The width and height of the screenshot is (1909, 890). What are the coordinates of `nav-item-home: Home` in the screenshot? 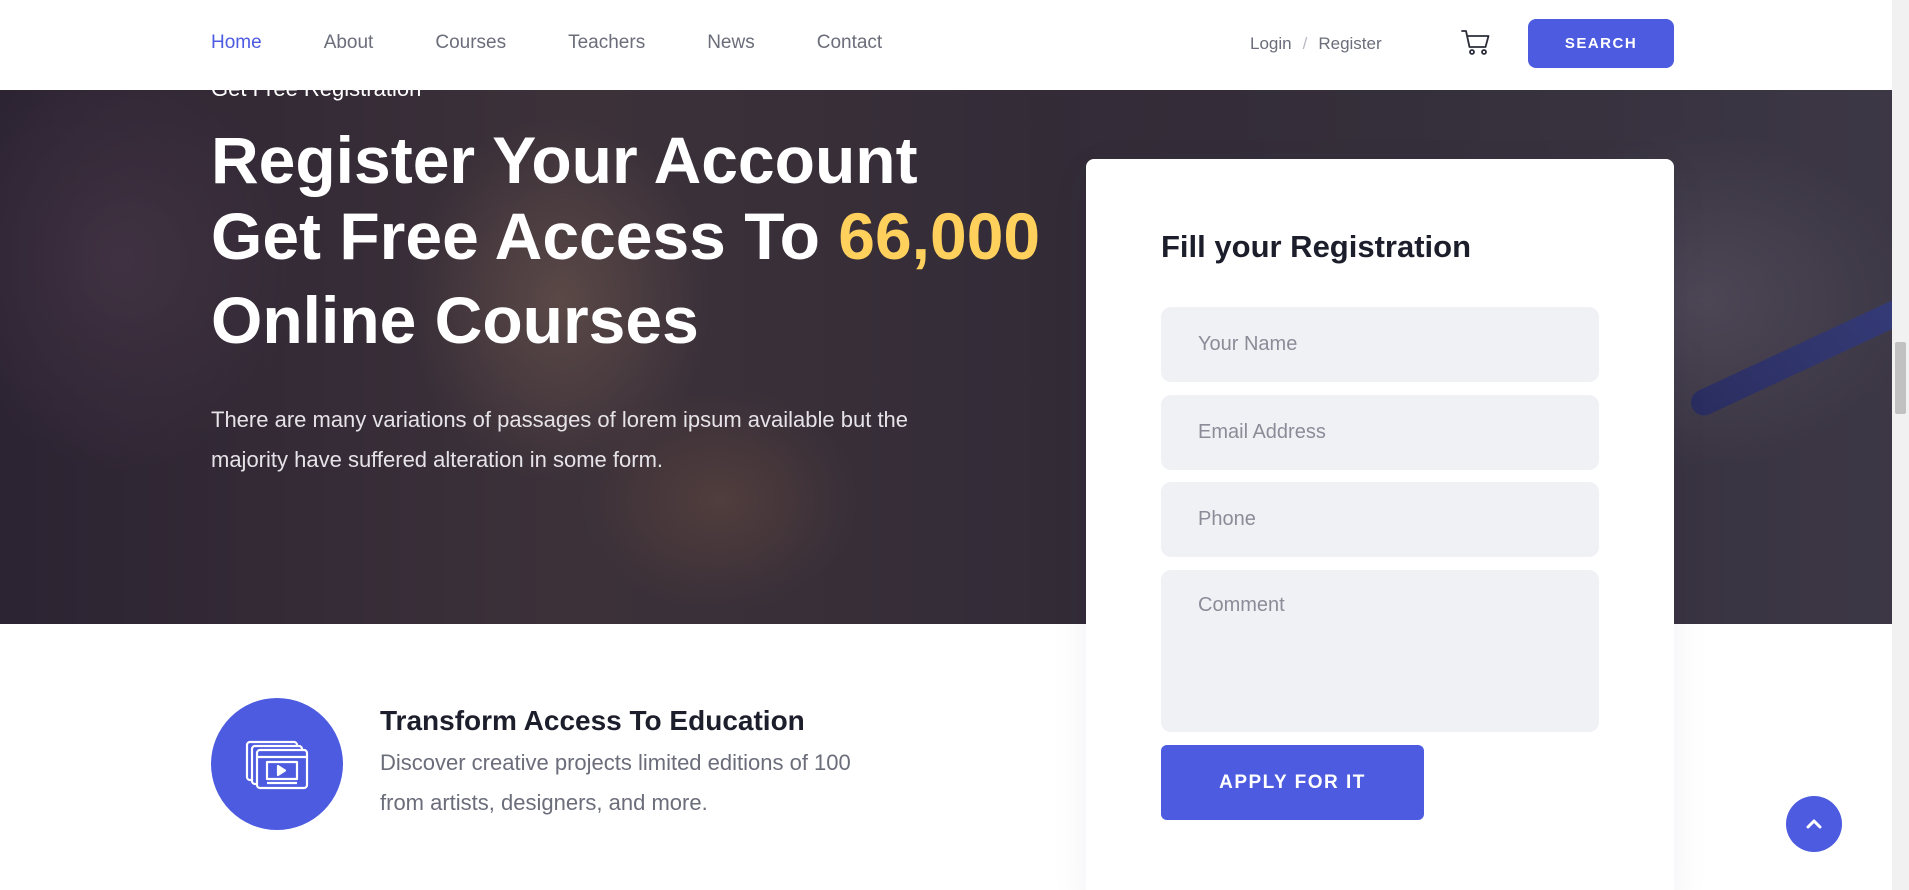 It's located at (236, 43).